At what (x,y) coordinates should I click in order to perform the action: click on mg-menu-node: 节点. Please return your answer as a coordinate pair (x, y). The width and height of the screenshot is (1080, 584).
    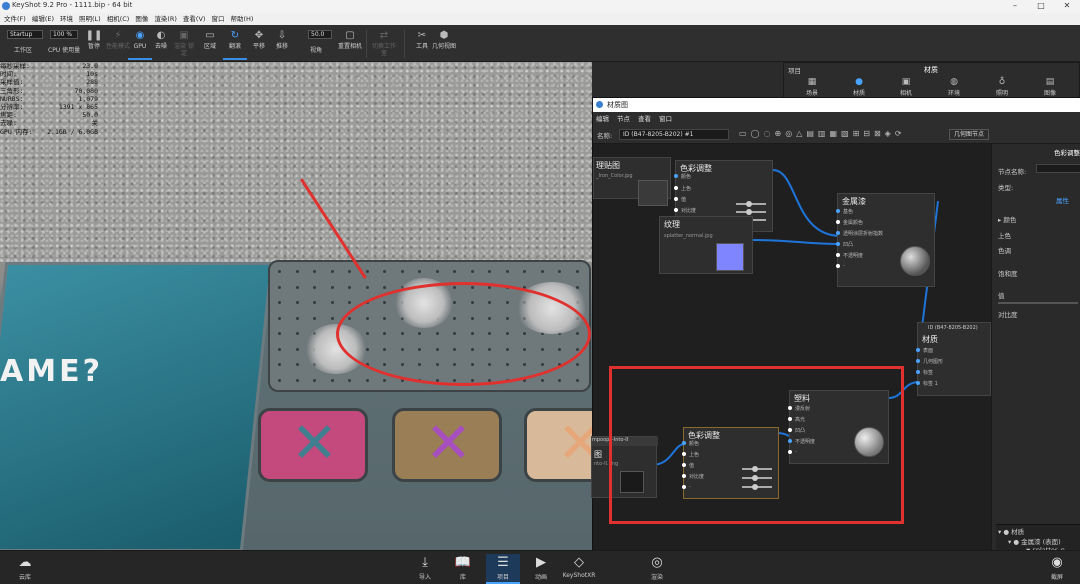
    Looking at the image, I should click on (623, 119).